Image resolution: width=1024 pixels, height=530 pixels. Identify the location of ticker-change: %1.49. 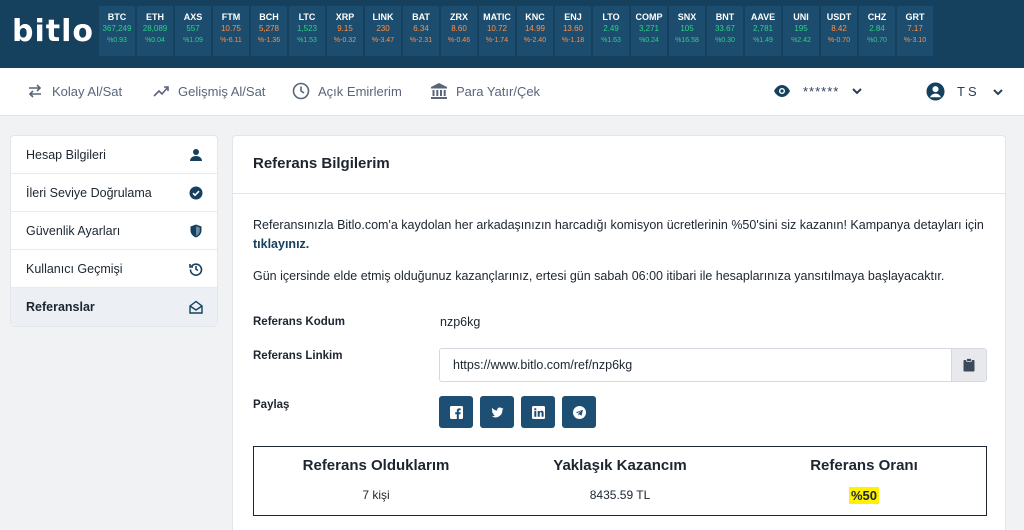
(763, 40).